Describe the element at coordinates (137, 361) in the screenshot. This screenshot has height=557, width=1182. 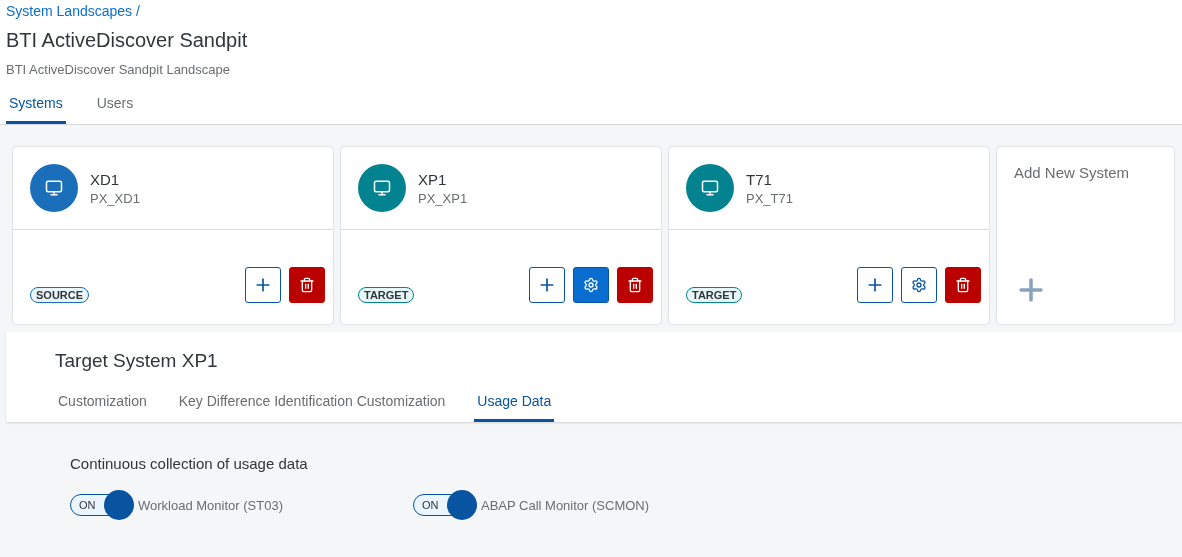
I see `detail-title: Target System XP1` at that location.